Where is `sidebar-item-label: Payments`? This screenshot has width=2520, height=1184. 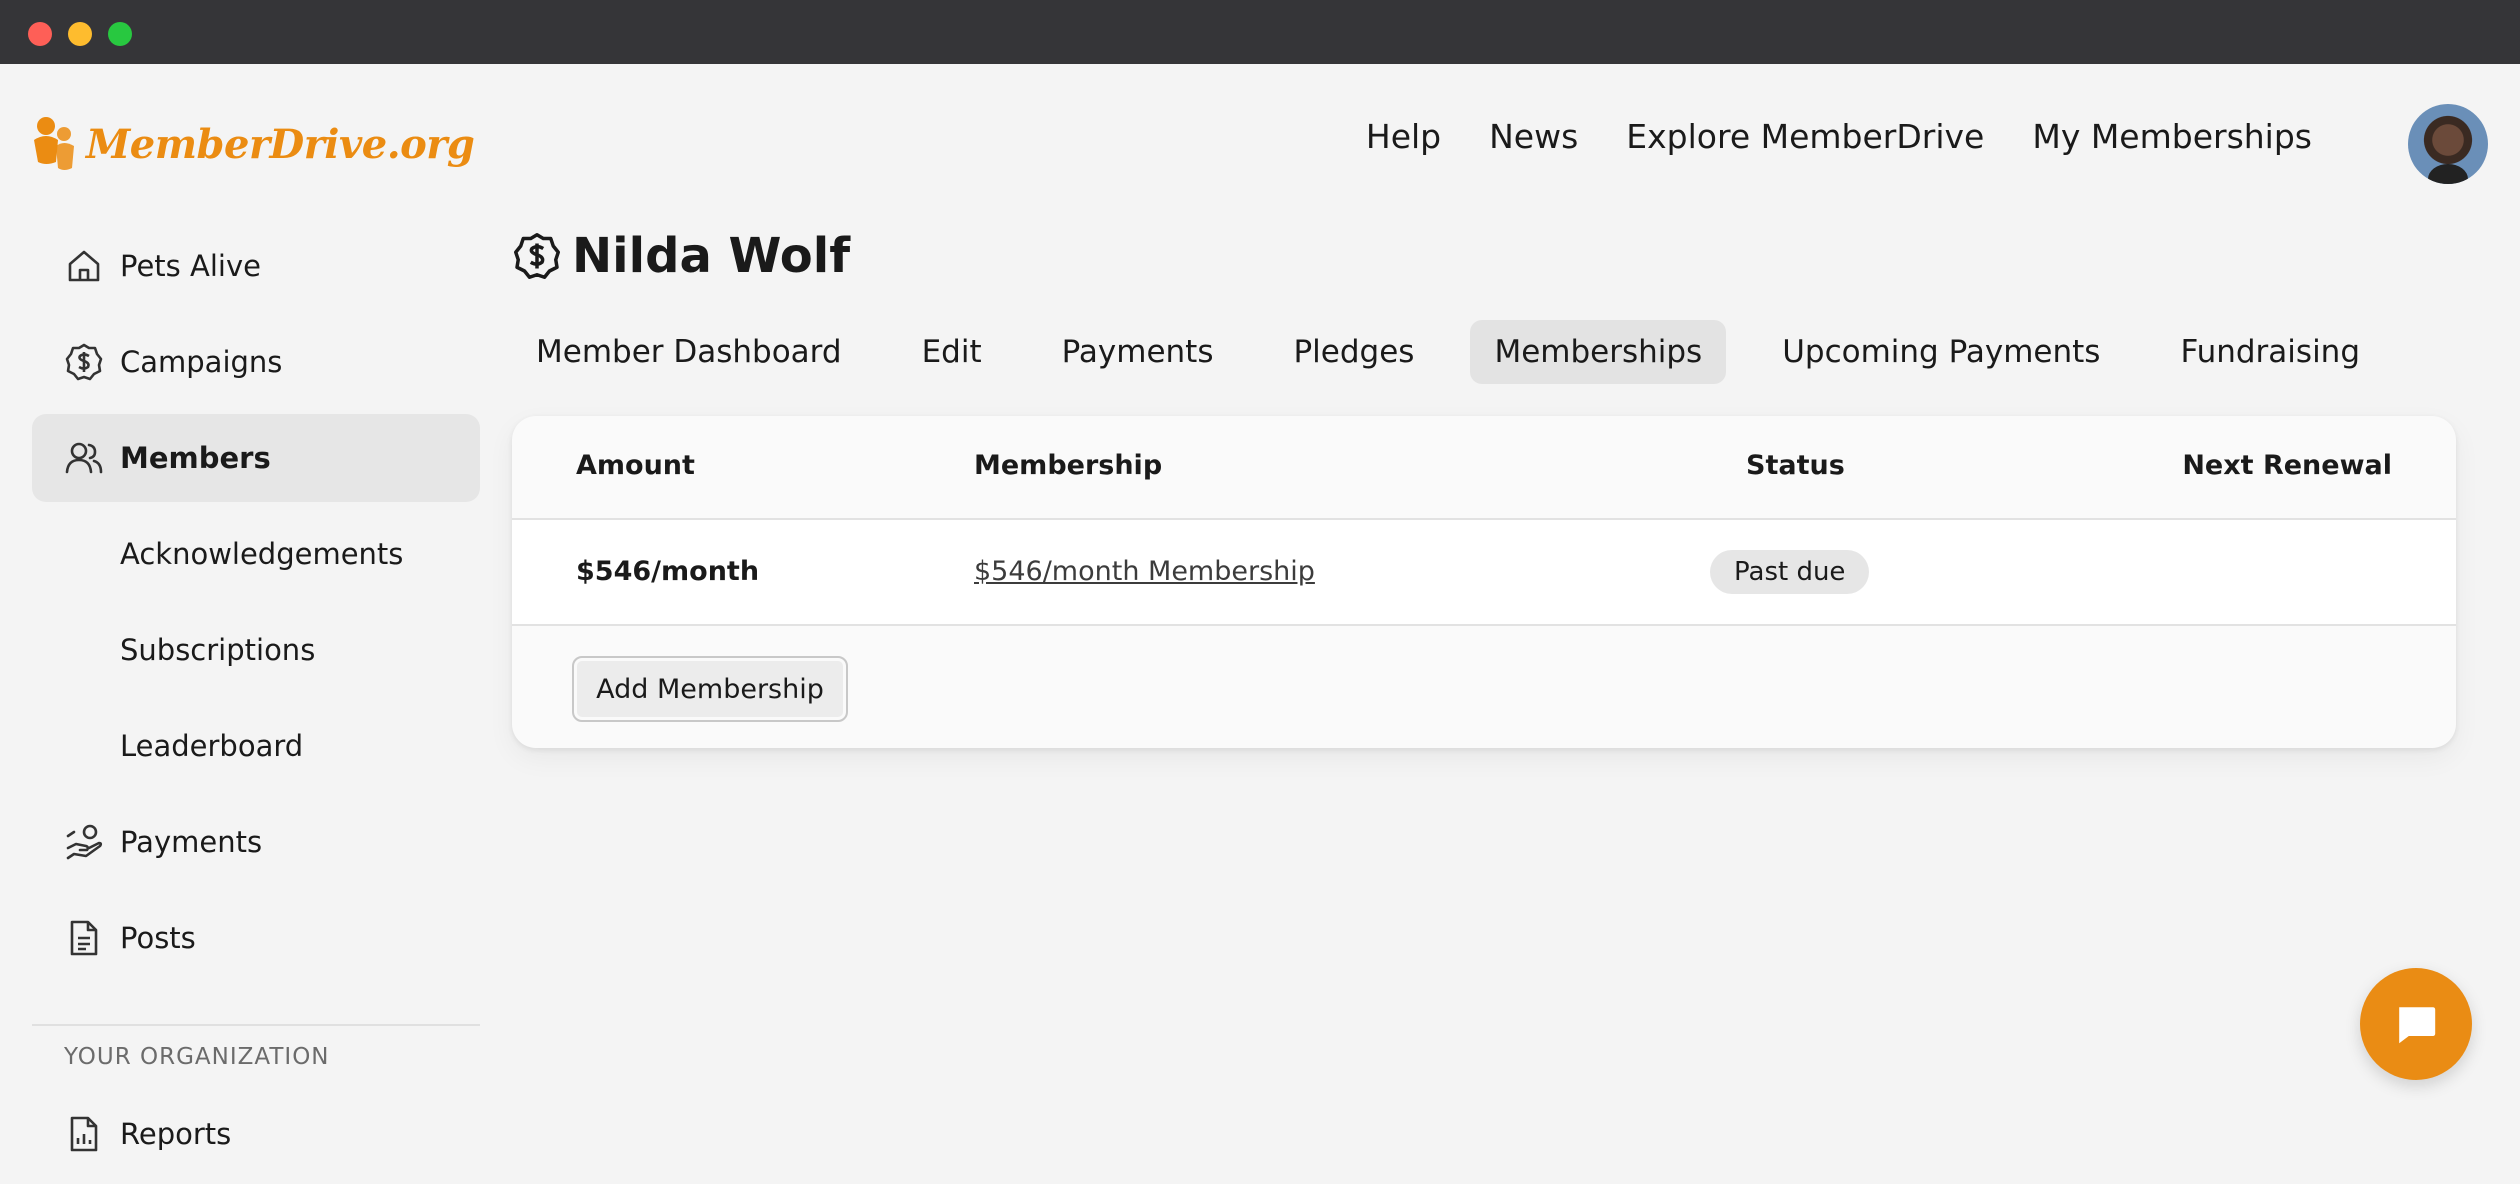
sidebar-item-label: Payments is located at coordinates (191, 842).